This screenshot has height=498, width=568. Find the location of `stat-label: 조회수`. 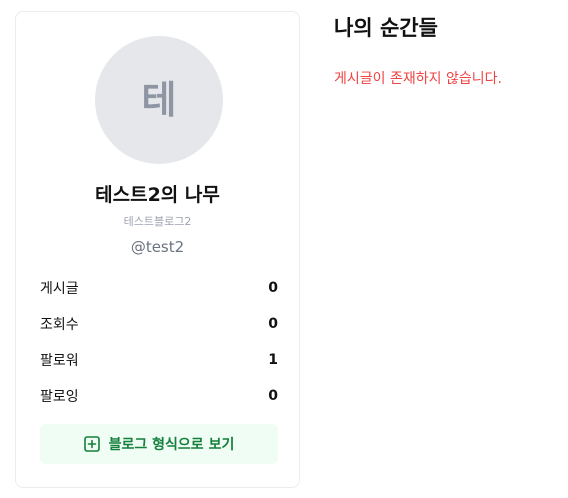

stat-label: 조회수 is located at coordinates (59, 325).